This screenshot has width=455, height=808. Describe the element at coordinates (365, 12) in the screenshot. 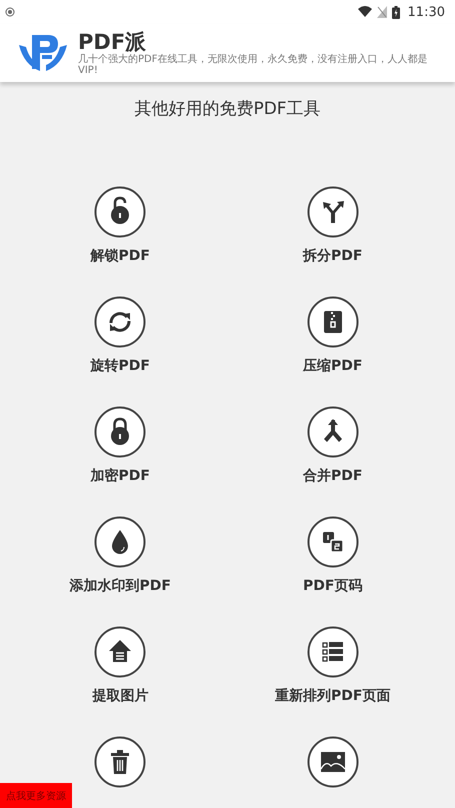

I see `wifi-icon` at that location.